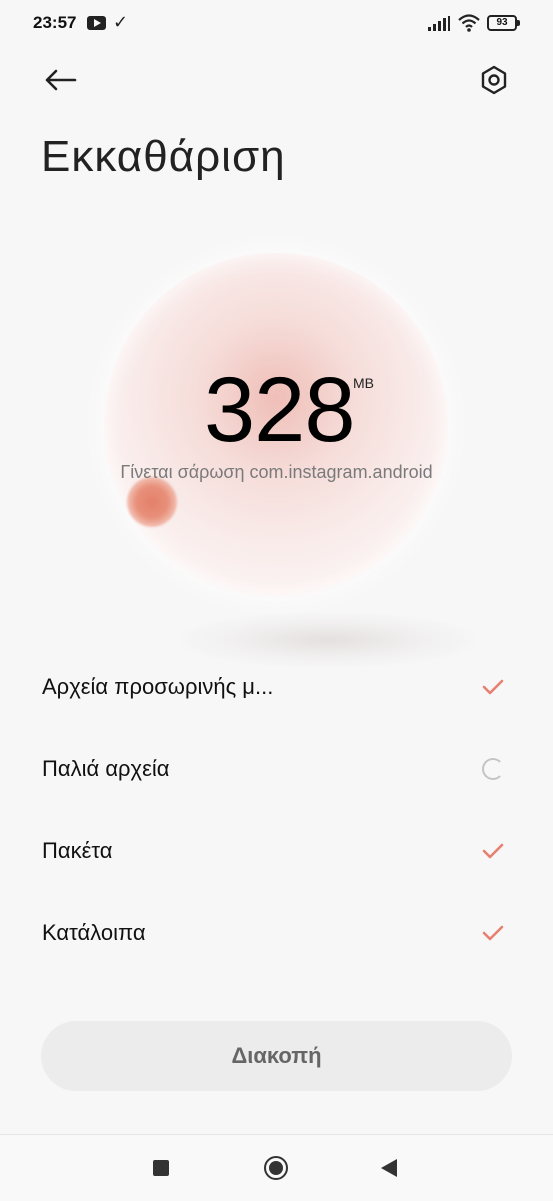 This screenshot has height=1201, width=553. Describe the element at coordinates (276, 933) in the screenshot. I see `list-item-residual-files: Κατάλοιπα` at that location.